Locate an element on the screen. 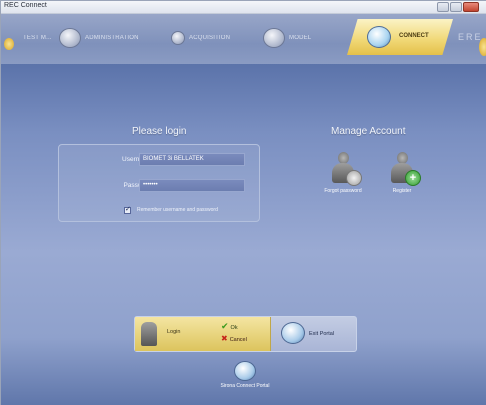  title-bar: REC Connect is located at coordinates (243, 7).